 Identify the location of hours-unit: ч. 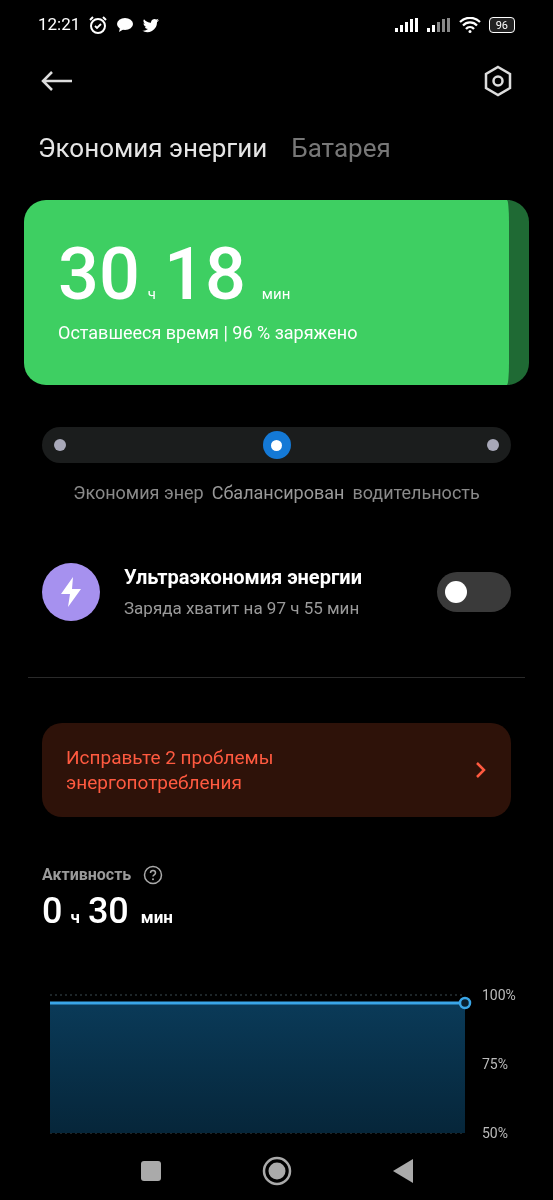
(151, 294).